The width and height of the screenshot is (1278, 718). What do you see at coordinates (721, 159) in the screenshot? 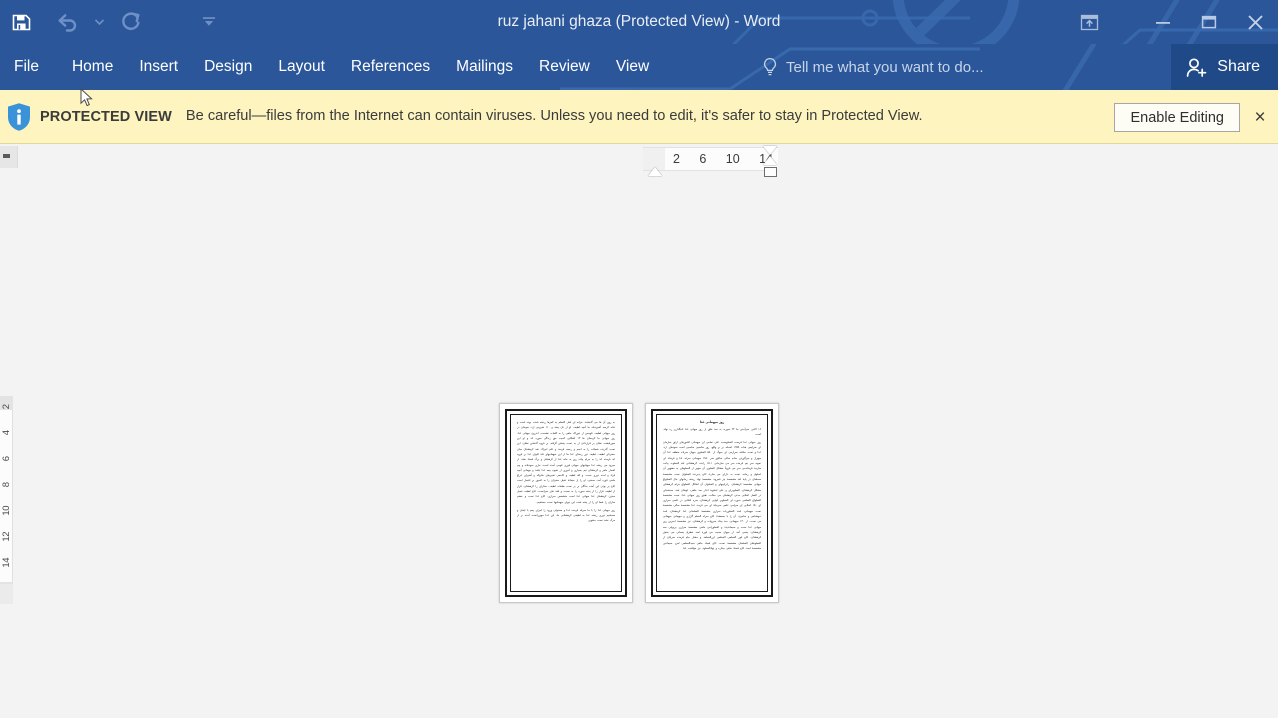
I see `horizontal-ruler-numbers: 14 10 6 2` at bounding box center [721, 159].